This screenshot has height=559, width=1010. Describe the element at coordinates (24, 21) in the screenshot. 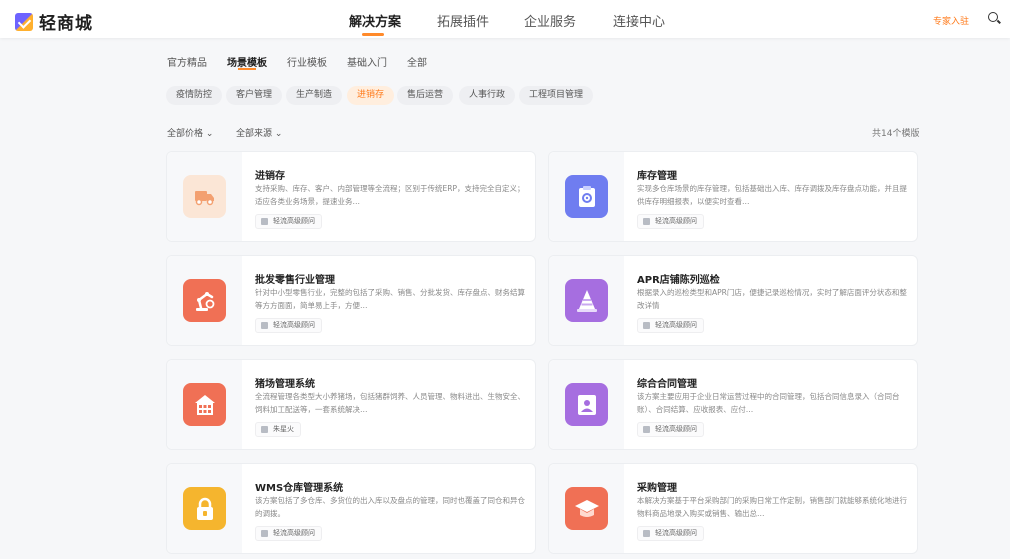

I see `logo-icon` at that location.